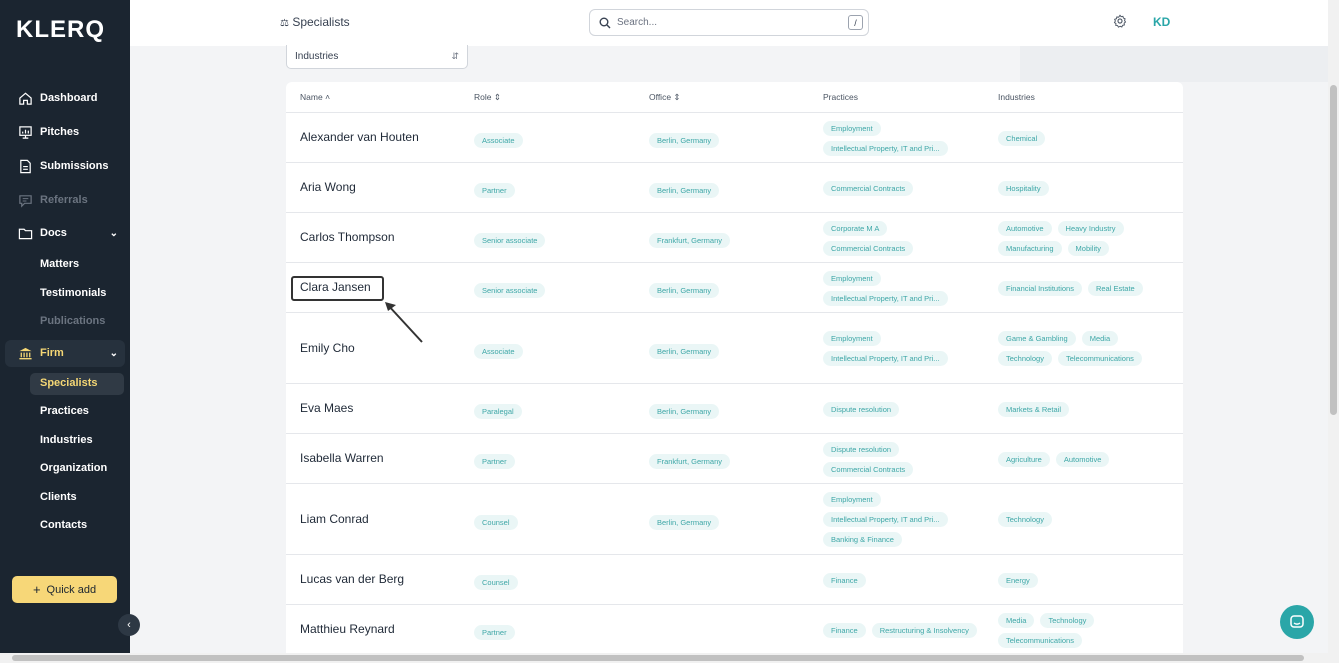  I want to click on industry-tag: Energy, so click(1018, 580).